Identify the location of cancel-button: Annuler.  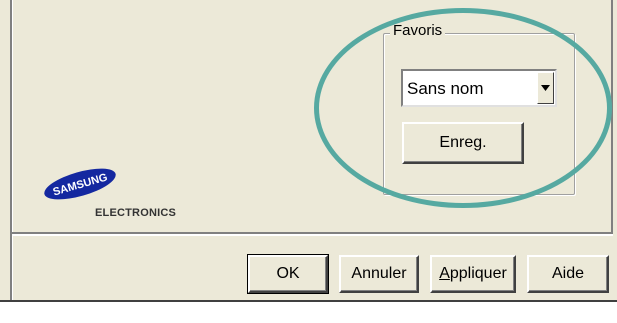
(379, 274).